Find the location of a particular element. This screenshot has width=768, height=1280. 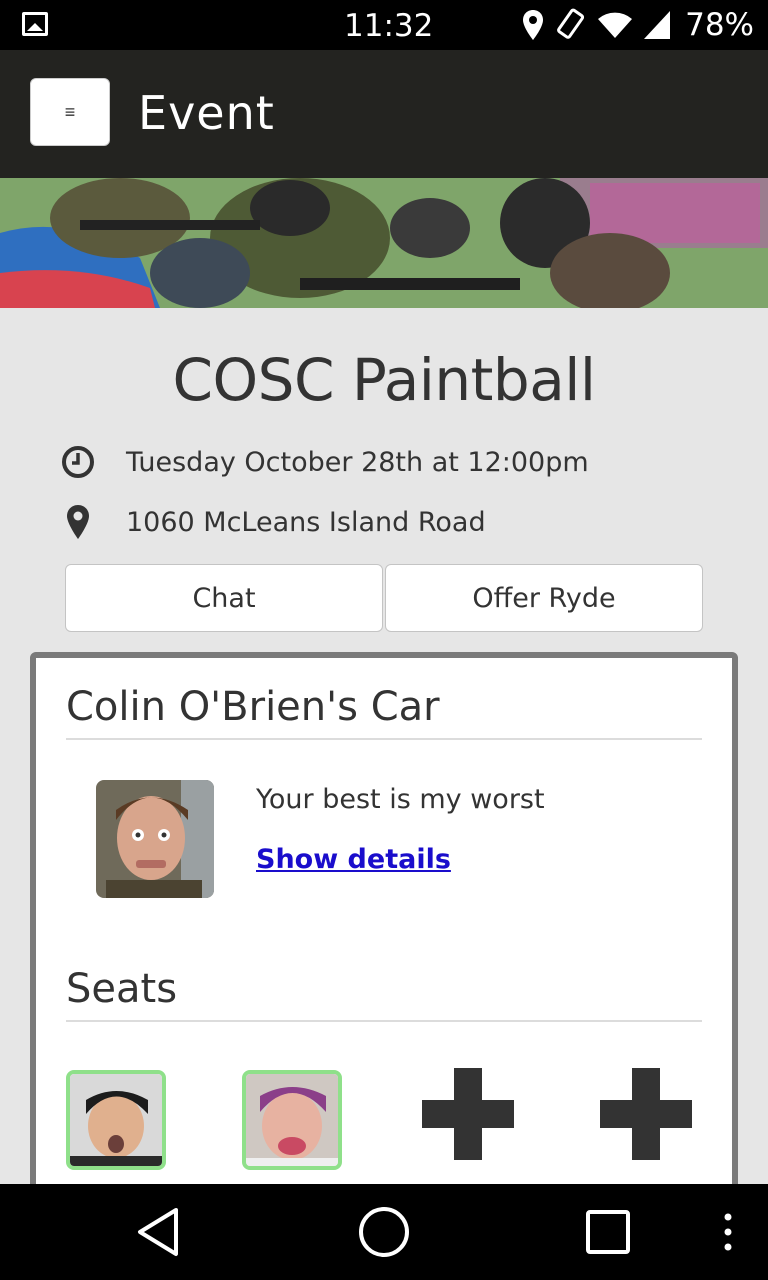

overflow-menu-icon is located at coordinates (728, 1232).